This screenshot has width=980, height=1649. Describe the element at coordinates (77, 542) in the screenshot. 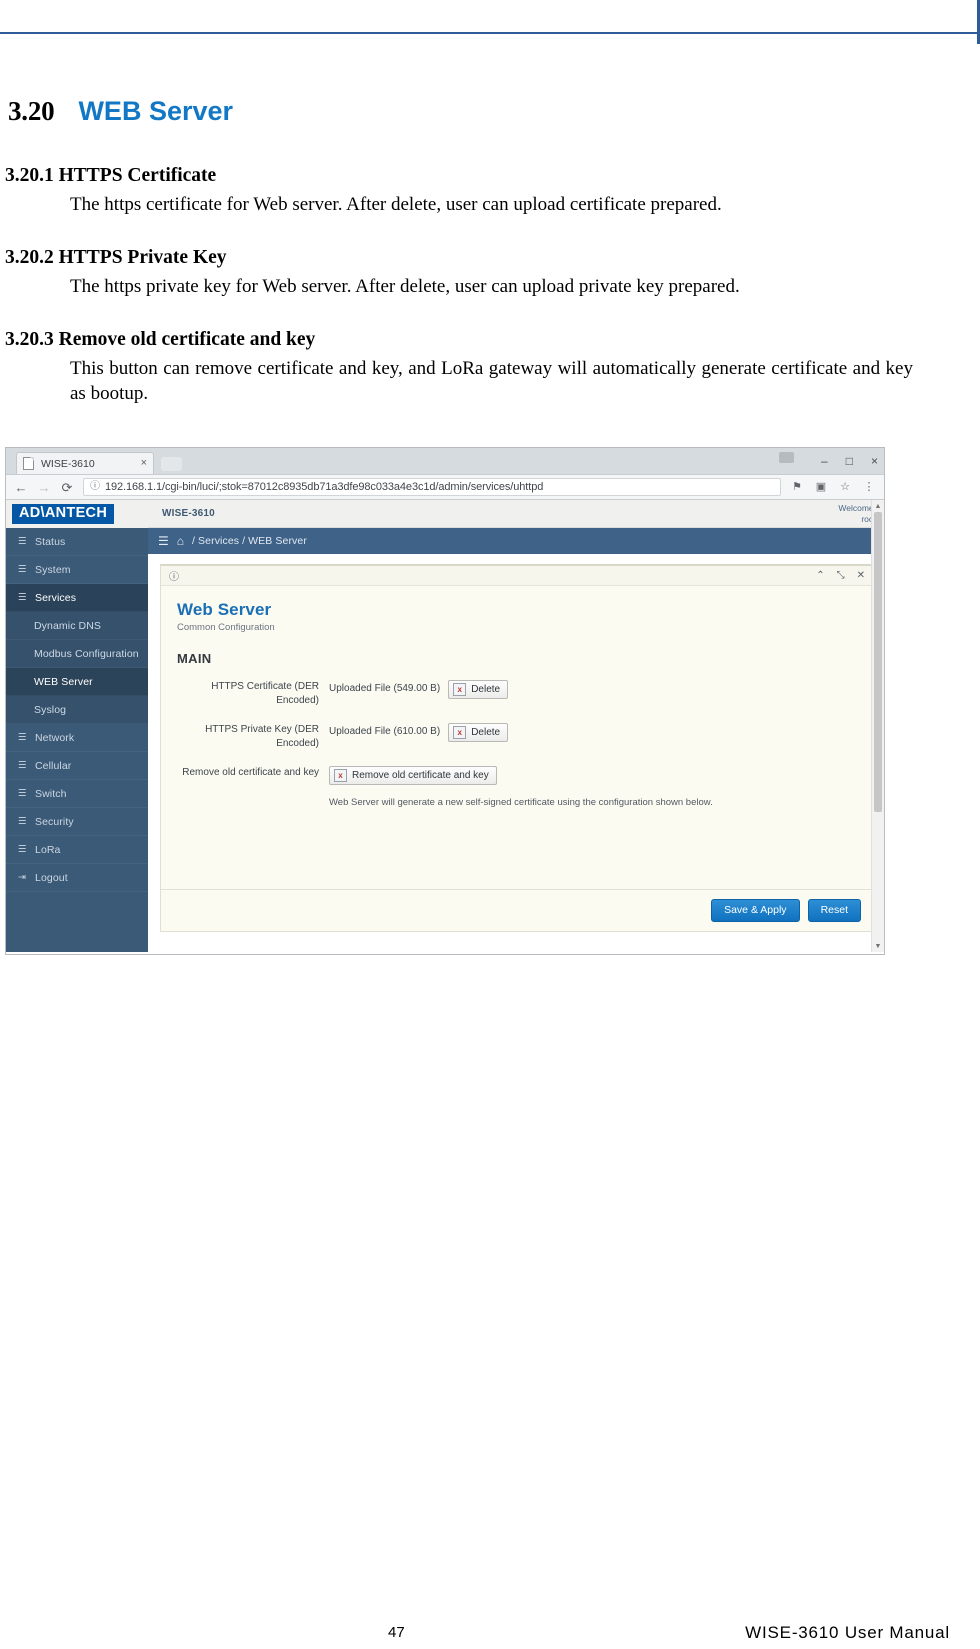

I see `sidebar-item-status: ☰ Status` at that location.